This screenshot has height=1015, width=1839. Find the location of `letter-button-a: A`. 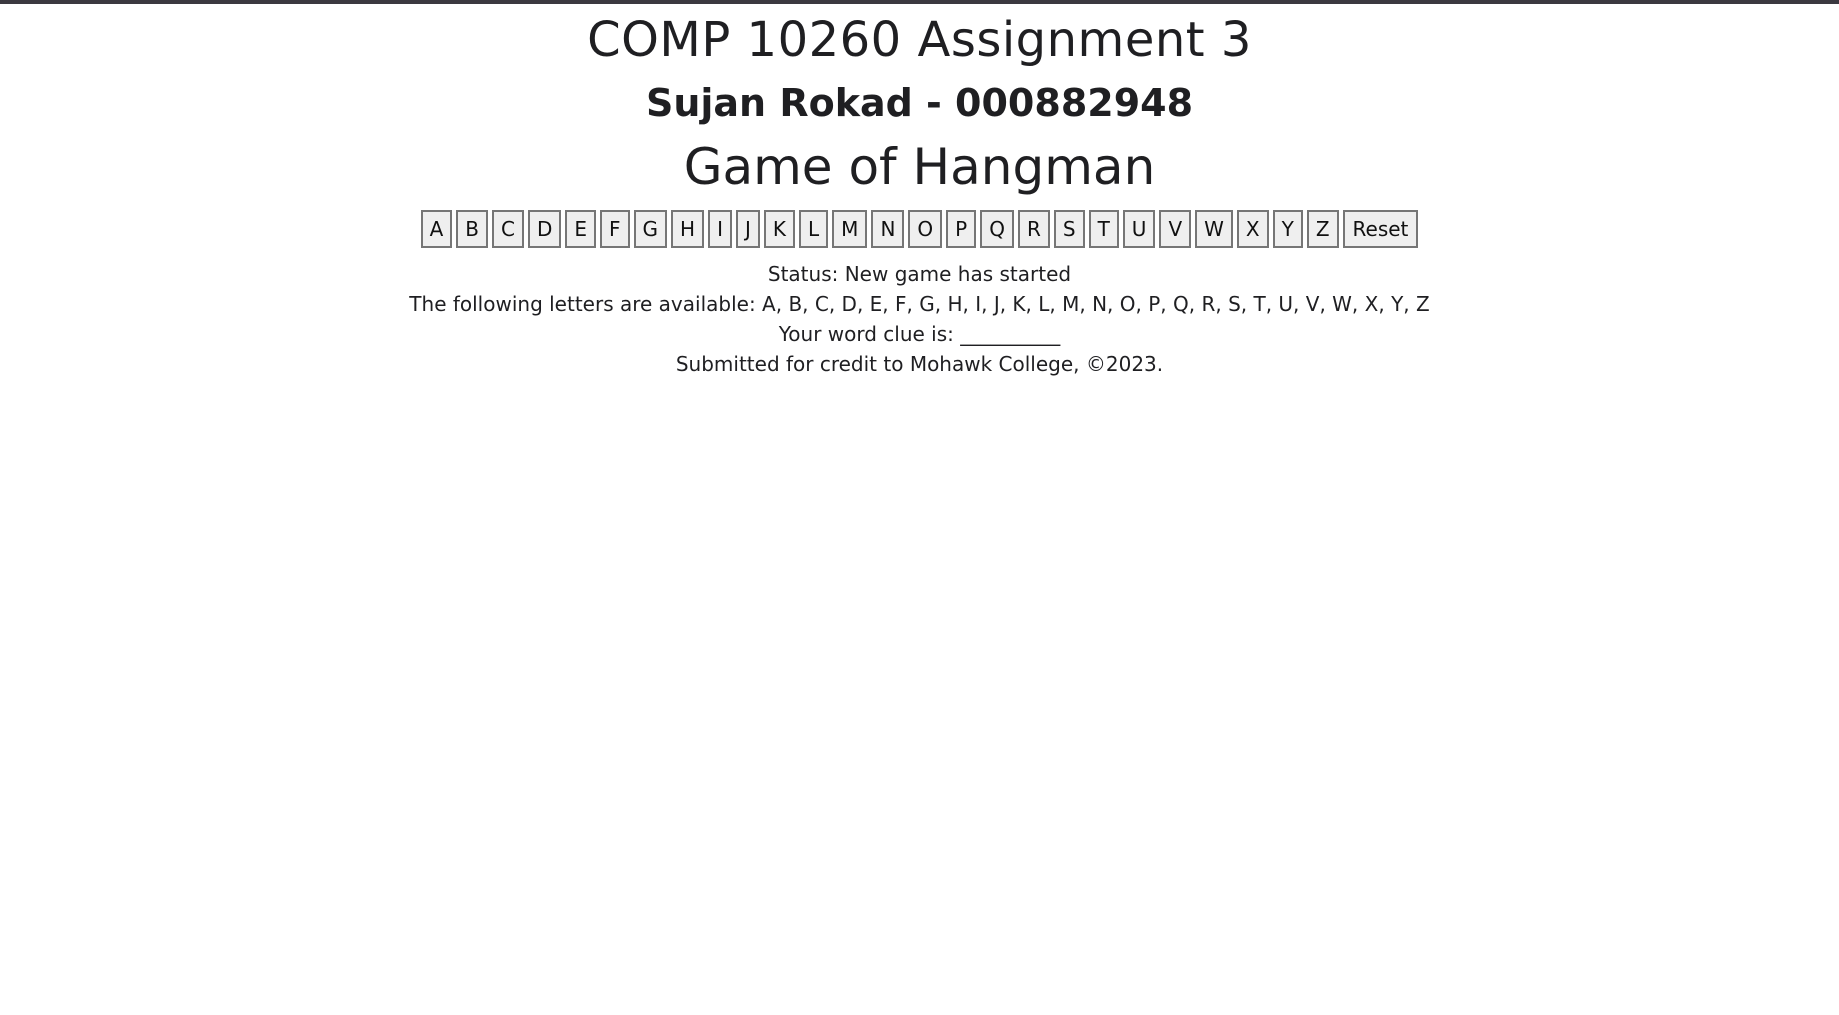

letter-button-a: A is located at coordinates (436, 229).